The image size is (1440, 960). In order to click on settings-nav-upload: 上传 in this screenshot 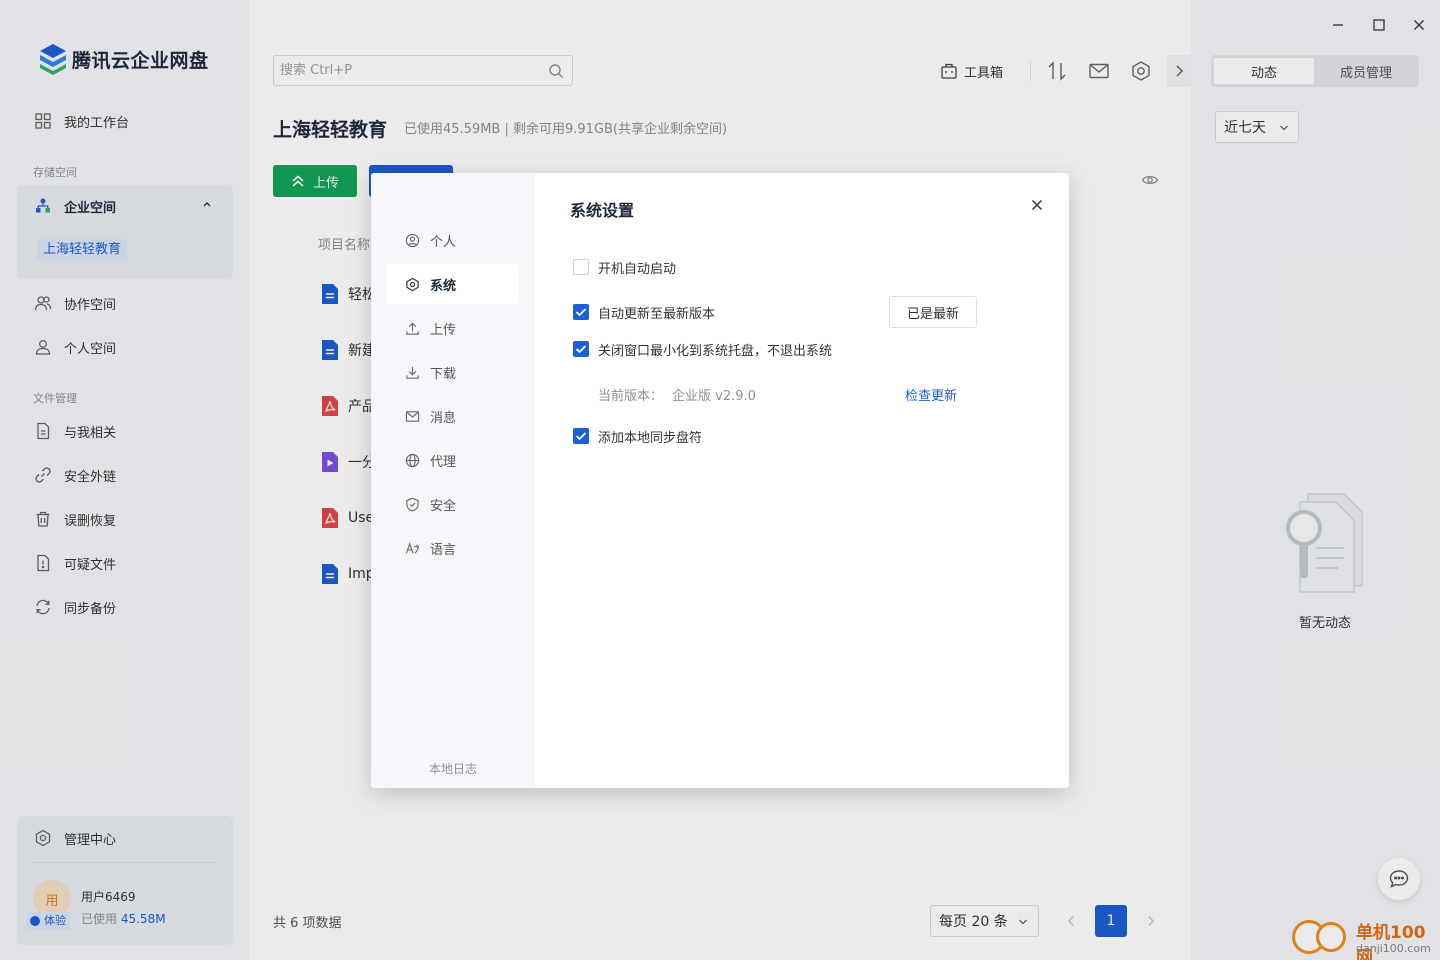, I will do `click(453, 328)`.